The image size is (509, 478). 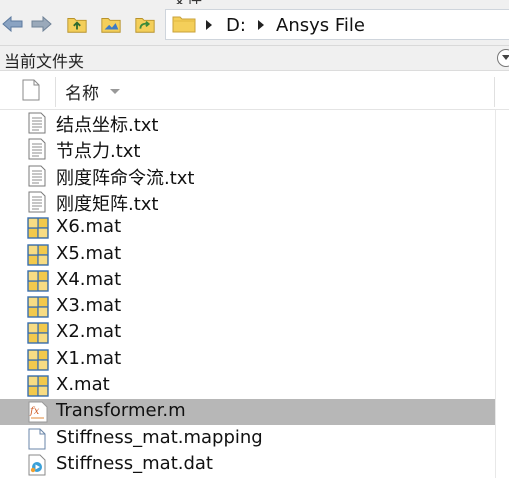 What do you see at coordinates (248, 412) in the screenshot?
I see `file-row: fx Transformer.m` at bounding box center [248, 412].